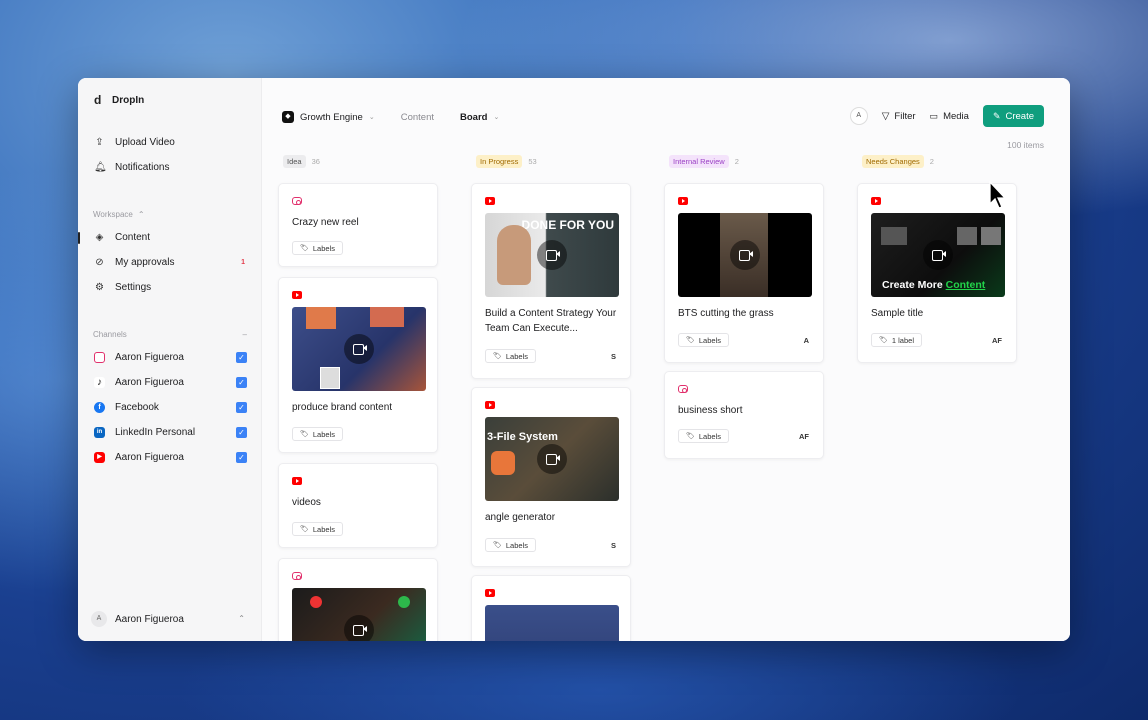  Describe the element at coordinates (473, 117) in the screenshot. I see `view-switcher: Board` at that location.